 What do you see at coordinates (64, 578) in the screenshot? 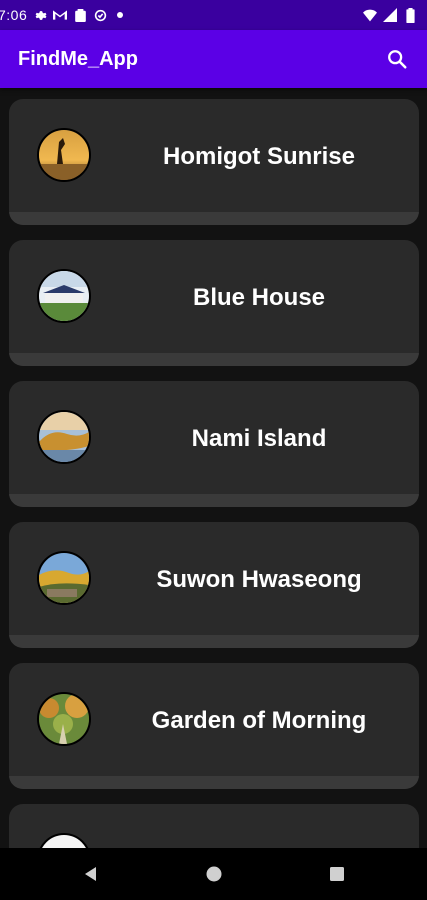
I see `suwon-fortress-photo` at bounding box center [64, 578].